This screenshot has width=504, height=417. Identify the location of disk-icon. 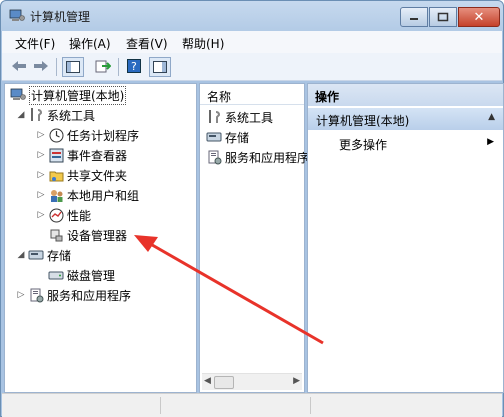
(56, 275).